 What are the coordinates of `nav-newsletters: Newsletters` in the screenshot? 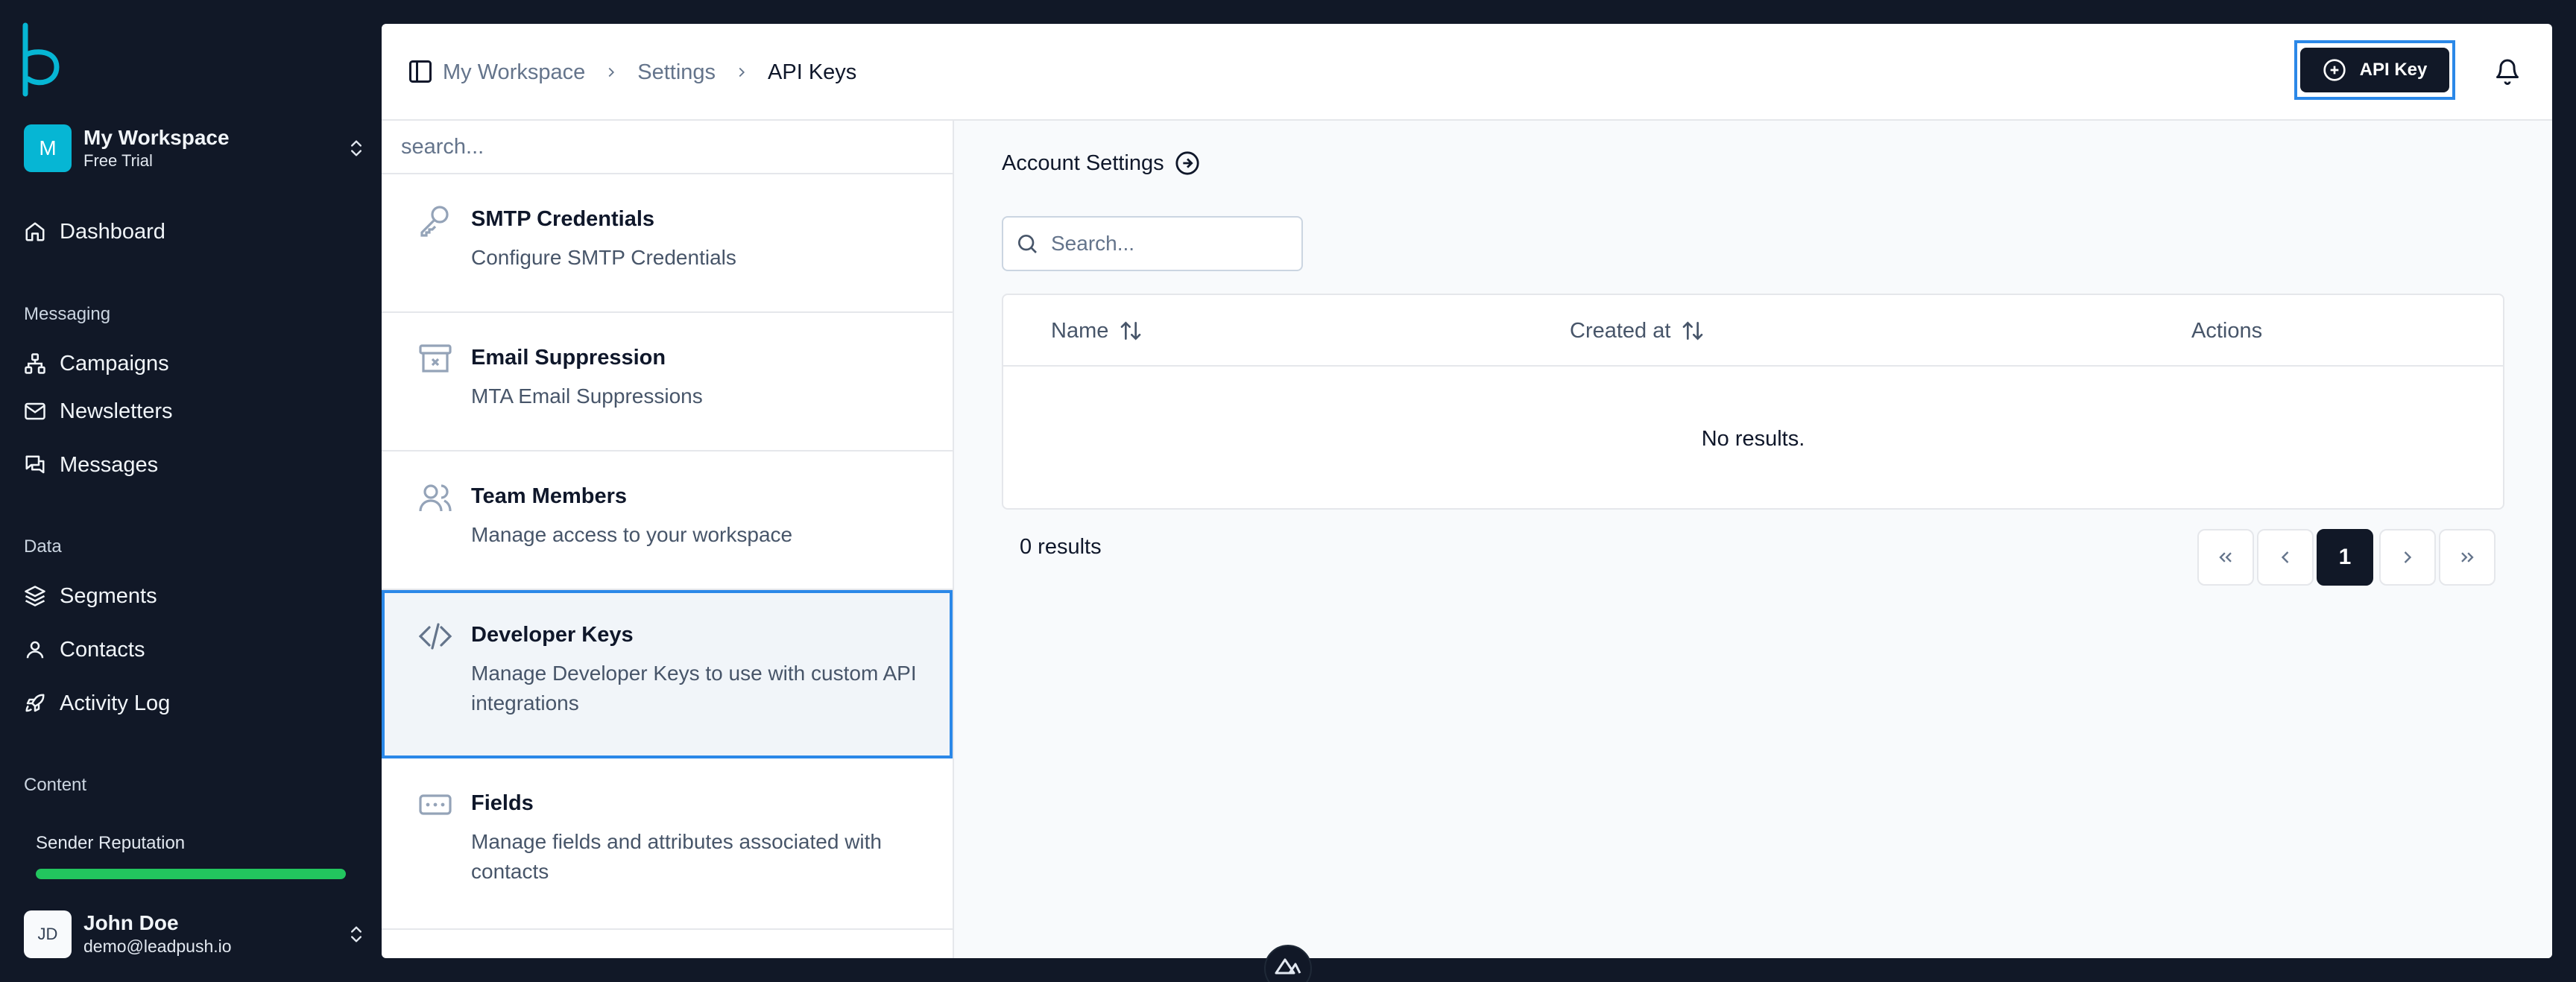 It's located at (195, 411).